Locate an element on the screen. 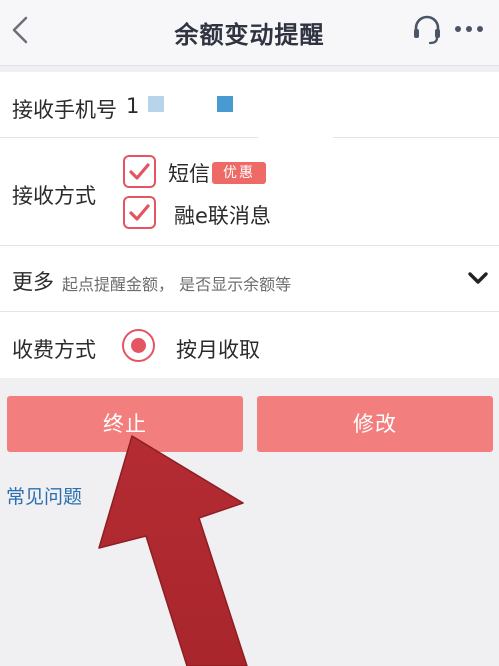 The height and width of the screenshot is (666, 499). fee-method-value: 按月收取 is located at coordinates (218, 349).